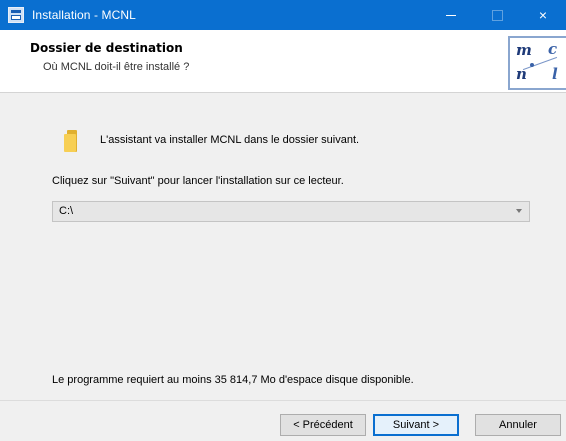 This screenshot has width=566, height=441. I want to click on close-icon: ×, so click(543, 15).